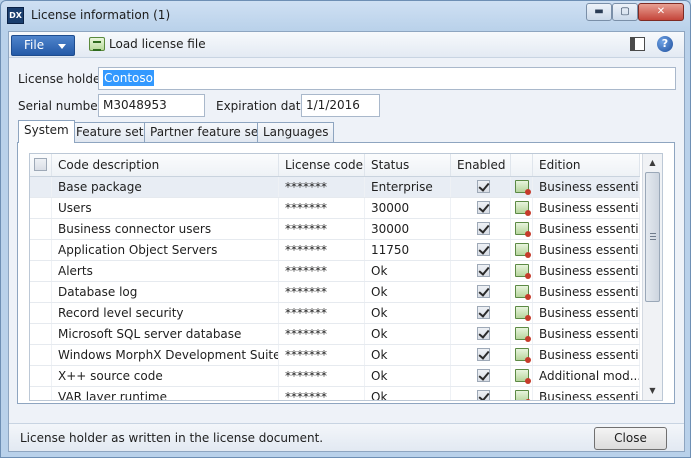 The image size is (691, 458). What do you see at coordinates (630, 438) in the screenshot?
I see `close-button: Close` at bounding box center [630, 438].